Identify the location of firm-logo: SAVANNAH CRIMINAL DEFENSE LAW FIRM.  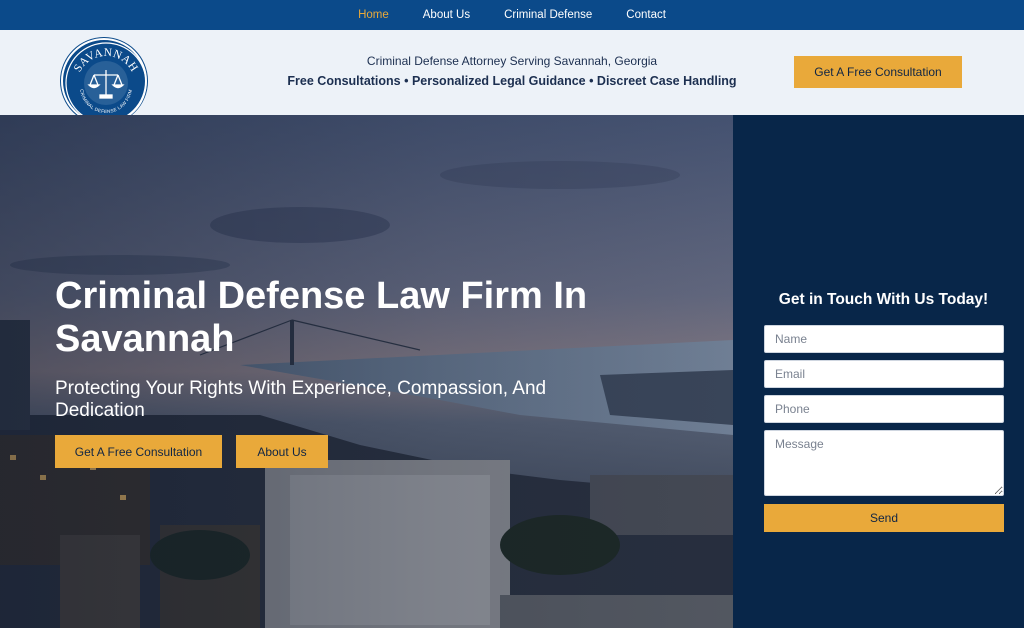
(104, 81).